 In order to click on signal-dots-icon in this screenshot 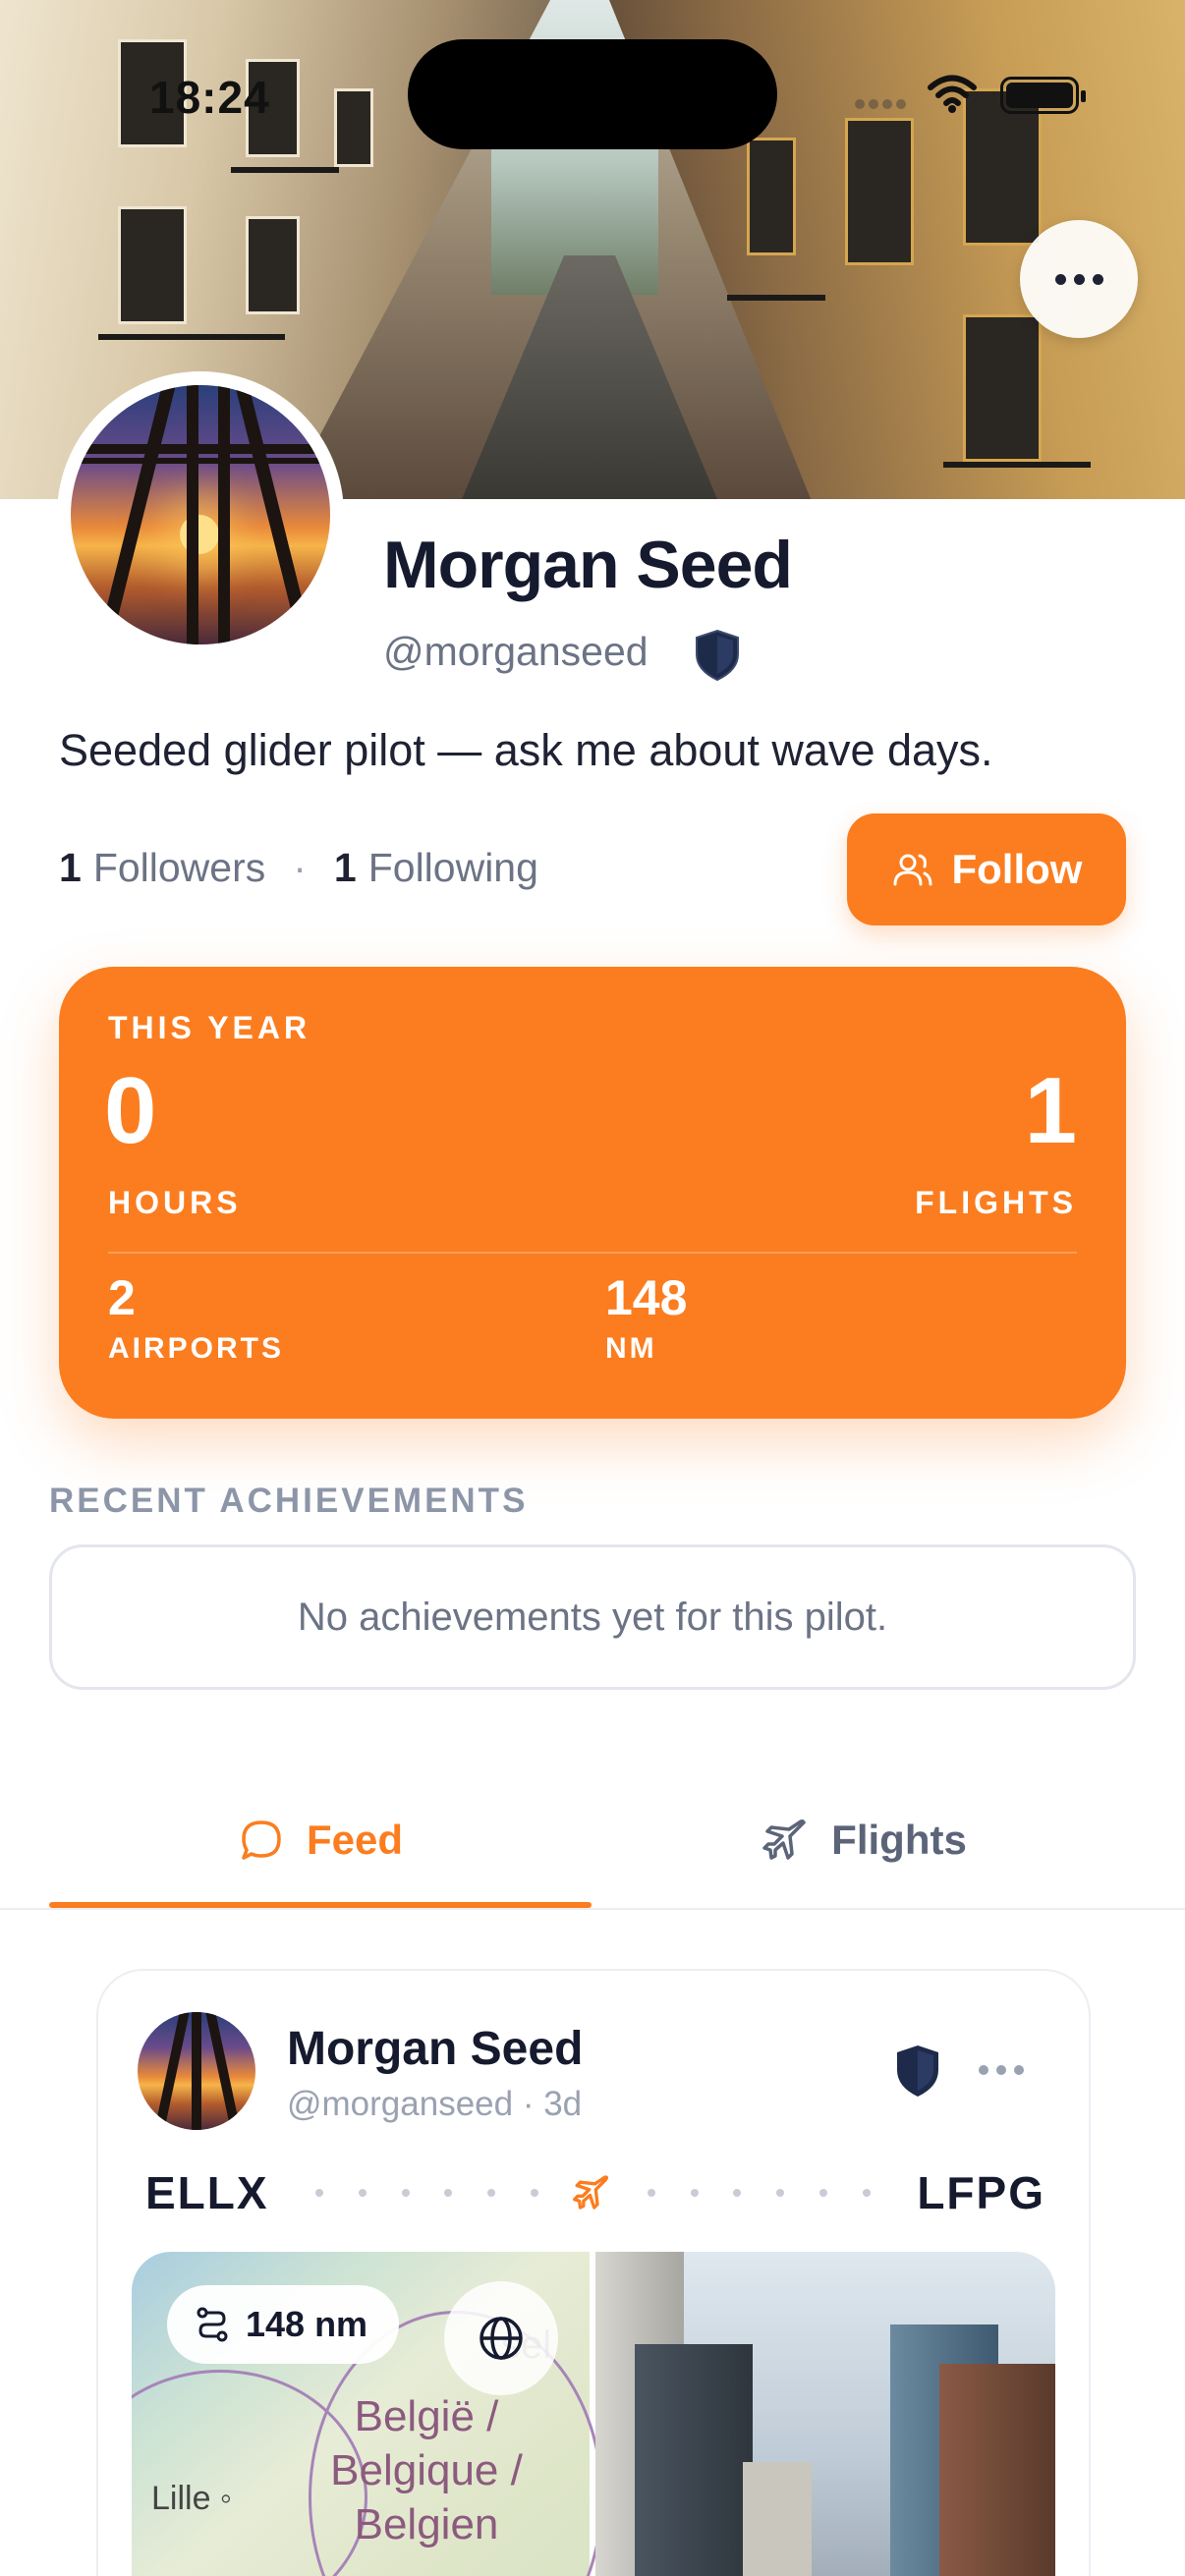, I will do `click(885, 103)`.